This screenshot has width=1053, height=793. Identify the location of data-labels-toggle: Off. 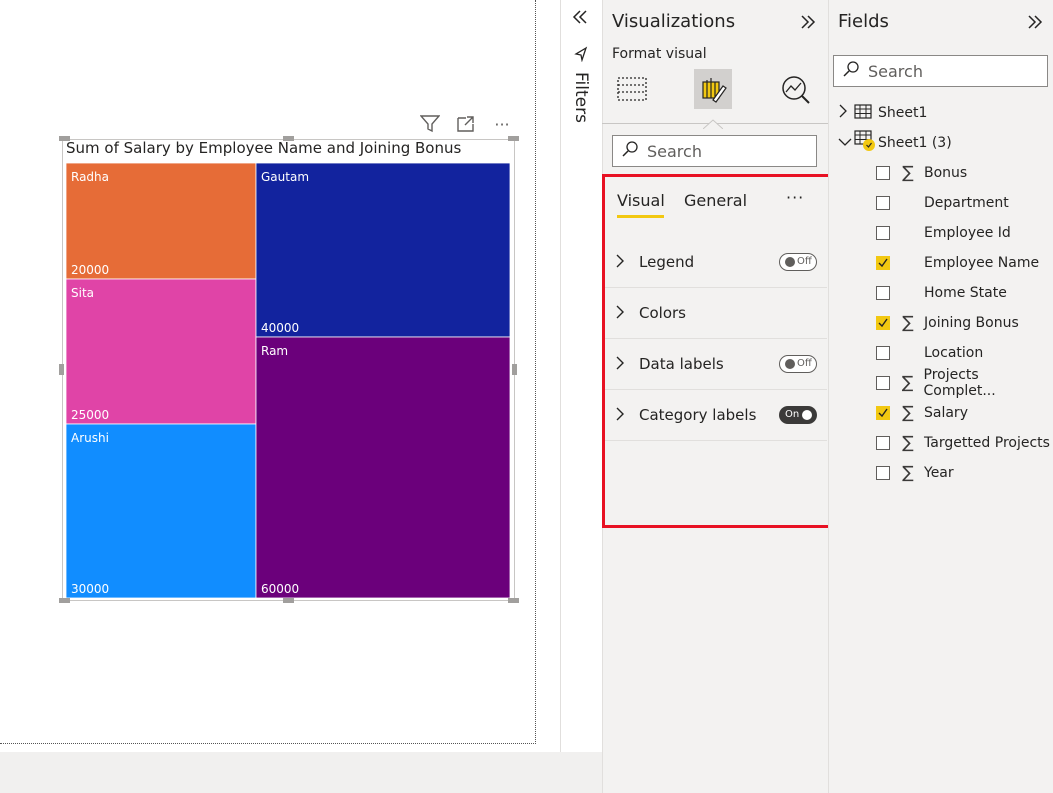
(798, 364).